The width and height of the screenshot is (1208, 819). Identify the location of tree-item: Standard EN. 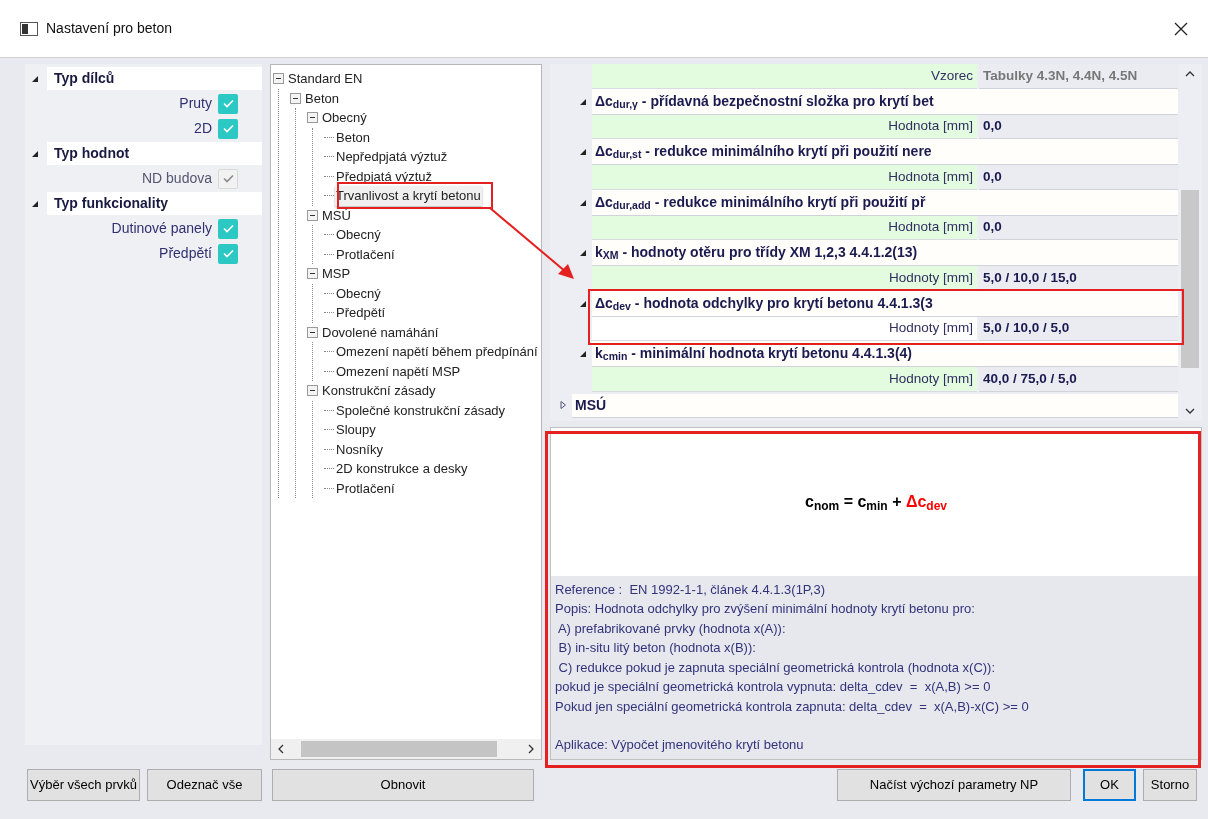
(325, 79).